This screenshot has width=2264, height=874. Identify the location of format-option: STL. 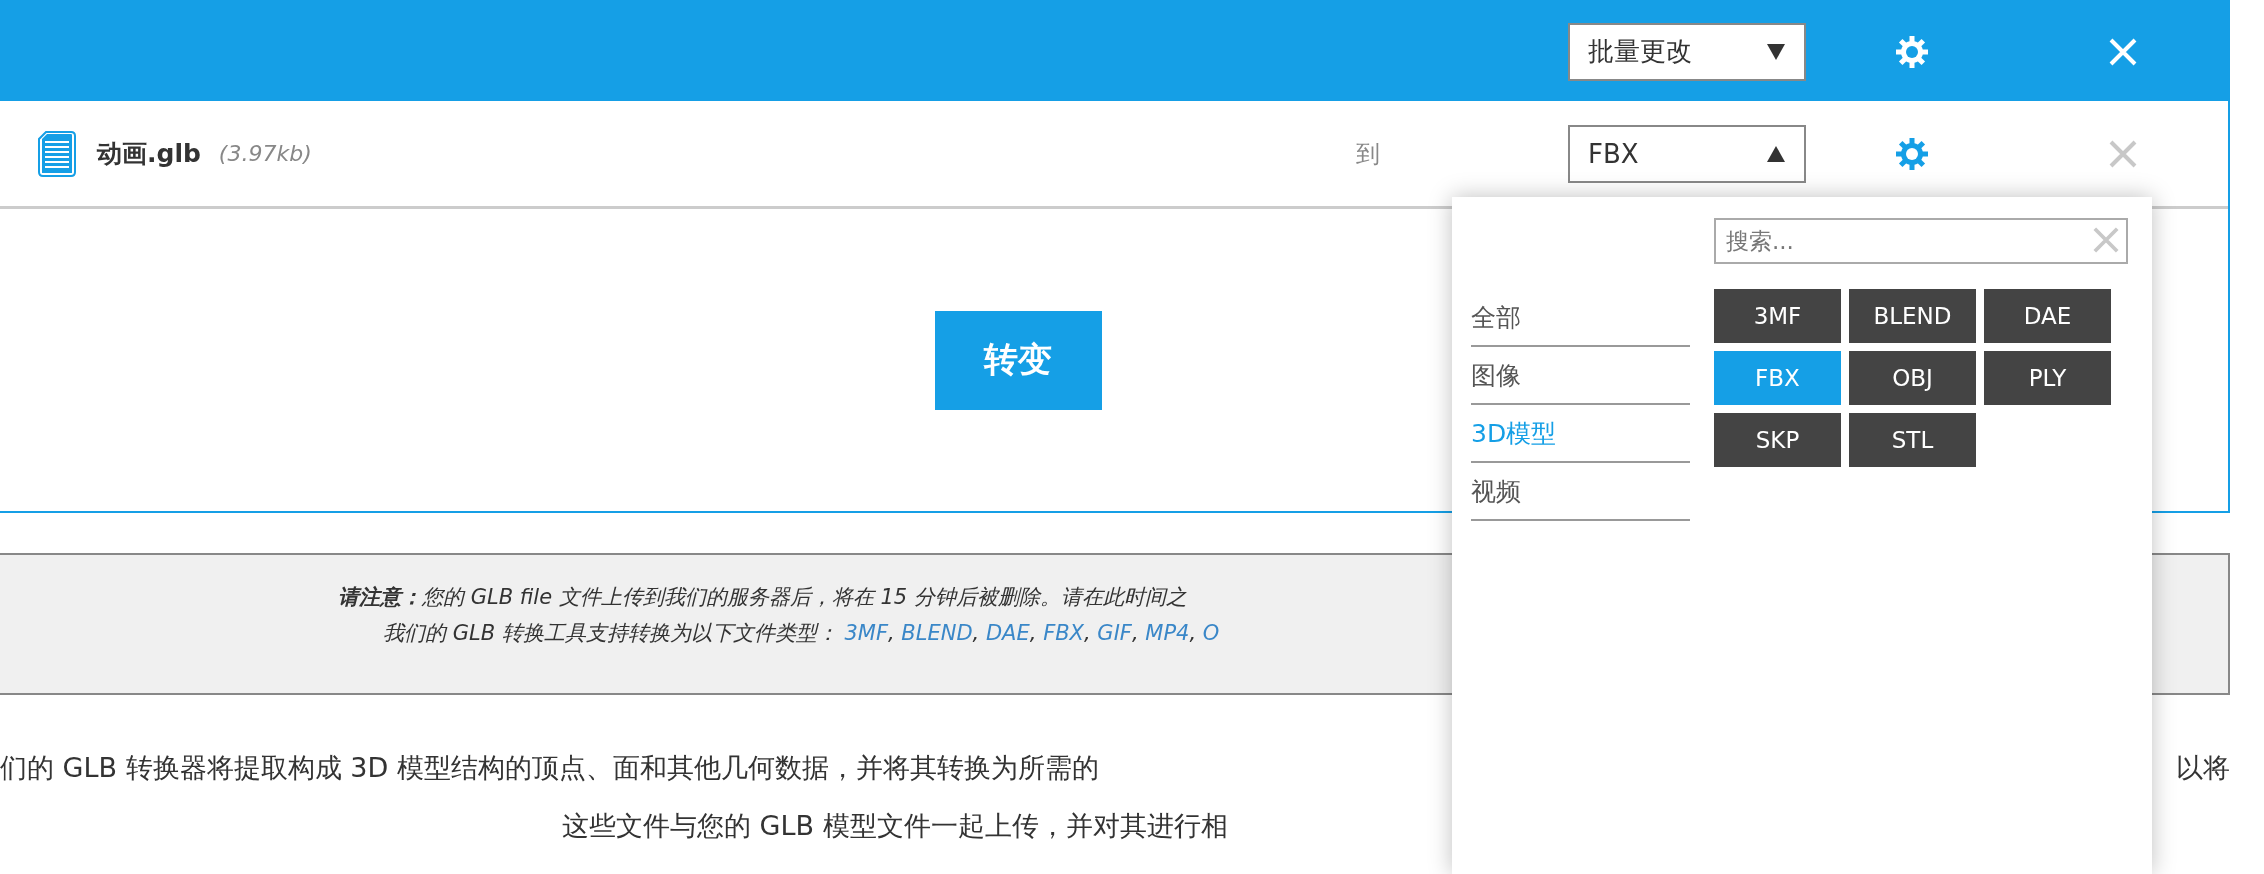
(1912, 440).